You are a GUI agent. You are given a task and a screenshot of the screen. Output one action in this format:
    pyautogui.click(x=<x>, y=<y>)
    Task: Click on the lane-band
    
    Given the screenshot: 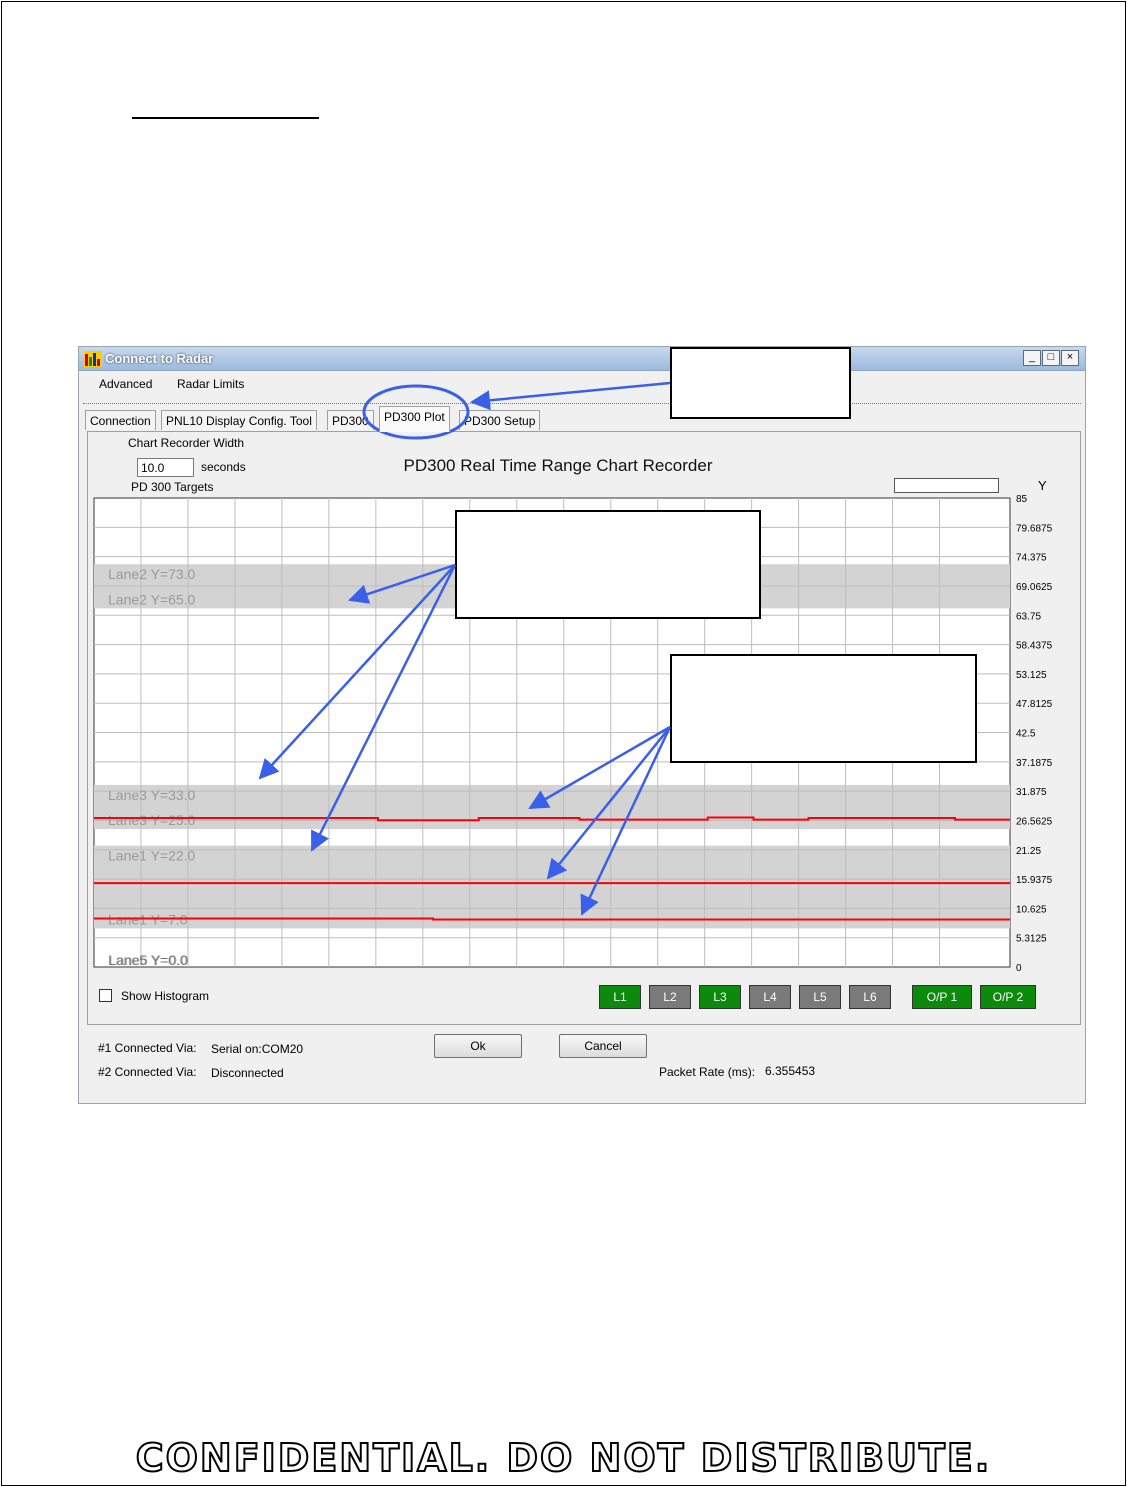 What is the action you would take?
    pyautogui.click(x=552, y=887)
    